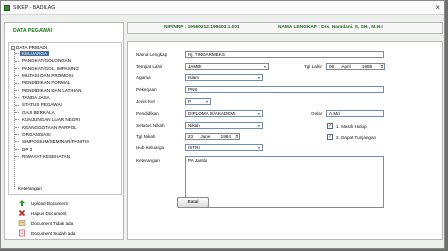 The image size is (448, 251). I want to click on tree-item: MUTASI DAN PROMOSI, so click(45, 75).